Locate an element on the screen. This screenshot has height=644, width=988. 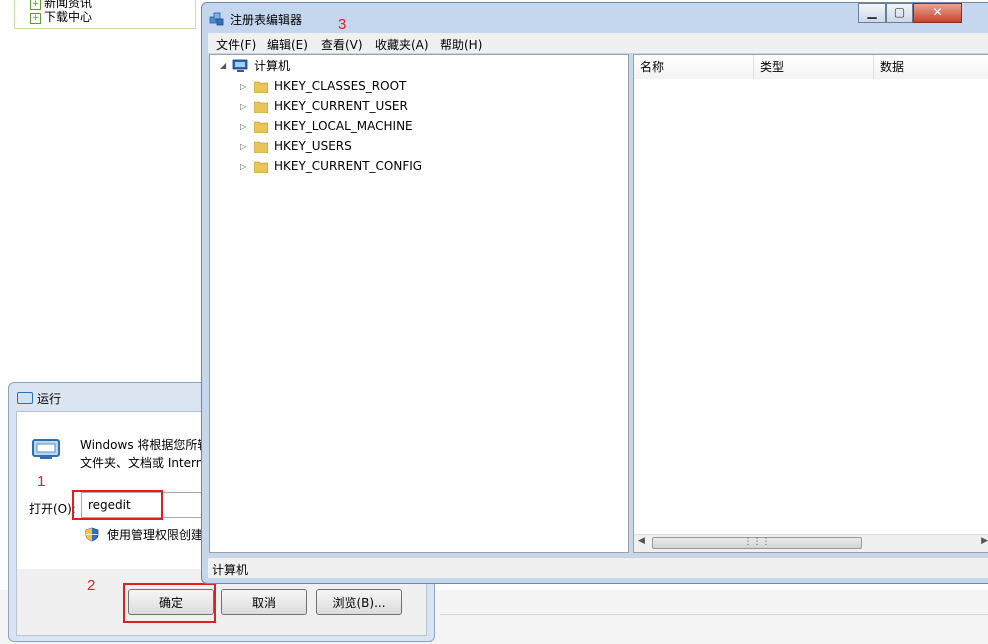
background-tree-item: + 新闻资讯 is located at coordinates (61, 5).